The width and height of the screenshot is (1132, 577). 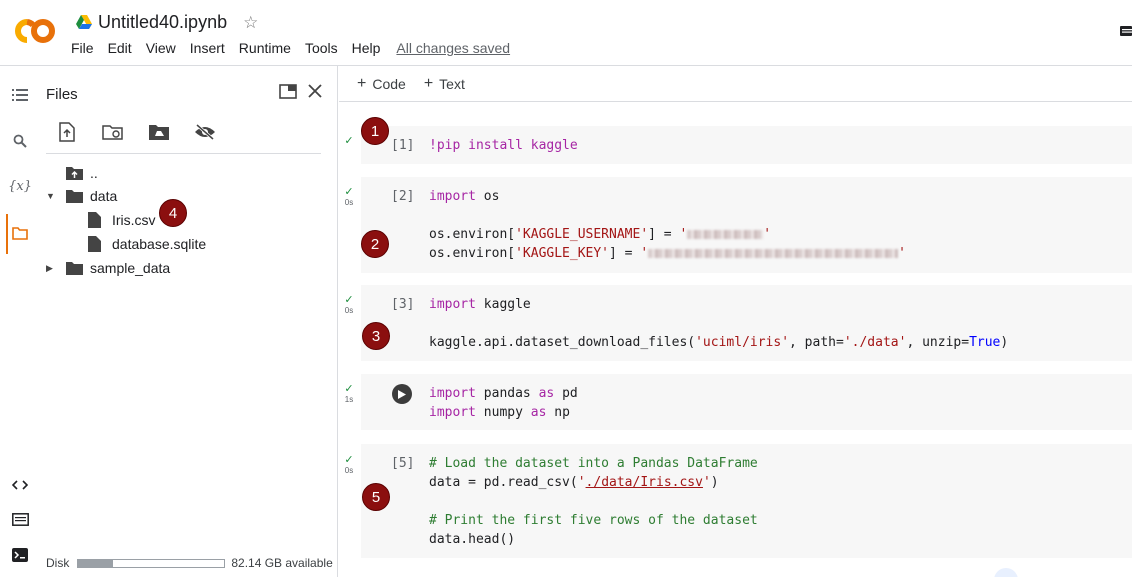 What do you see at coordinates (52, 268) in the screenshot?
I see `caret-right-icon: ▶` at bounding box center [52, 268].